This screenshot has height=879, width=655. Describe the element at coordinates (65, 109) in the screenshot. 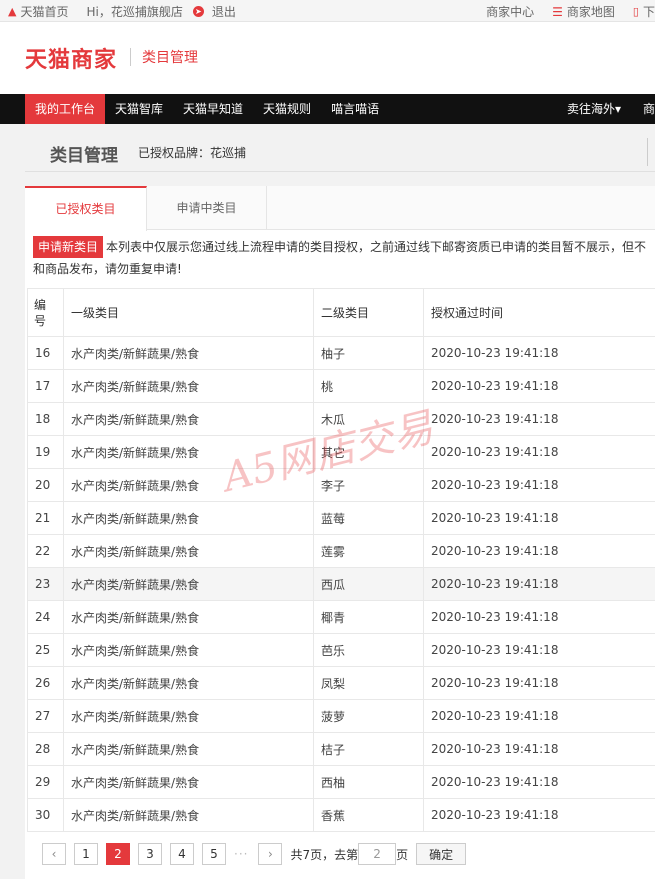

I see `nav-my-workbench: 我的工作台` at that location.